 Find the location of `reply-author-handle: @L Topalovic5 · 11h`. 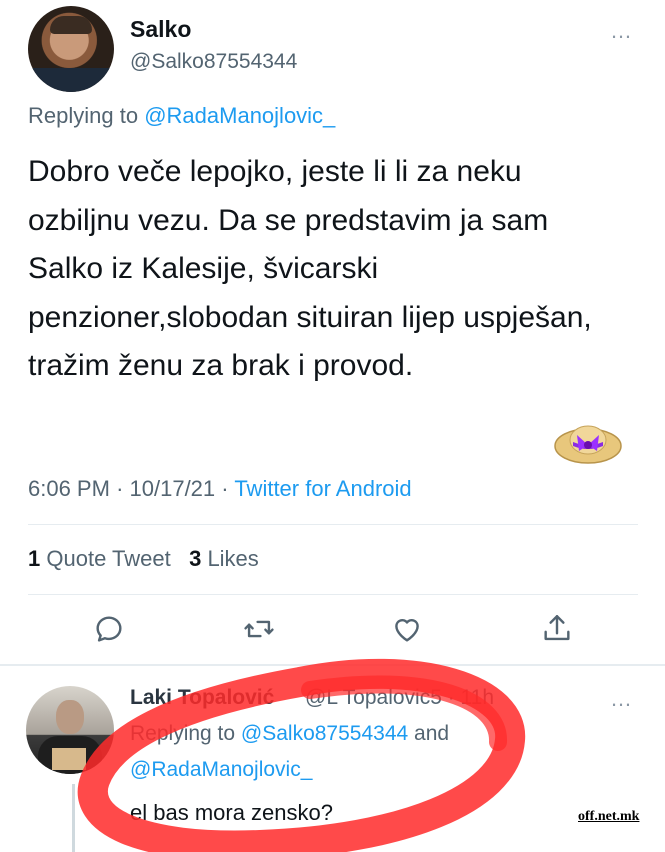

reply-author-handle: @L Topalovic5 · 11h is located at coordinates (399, 698).